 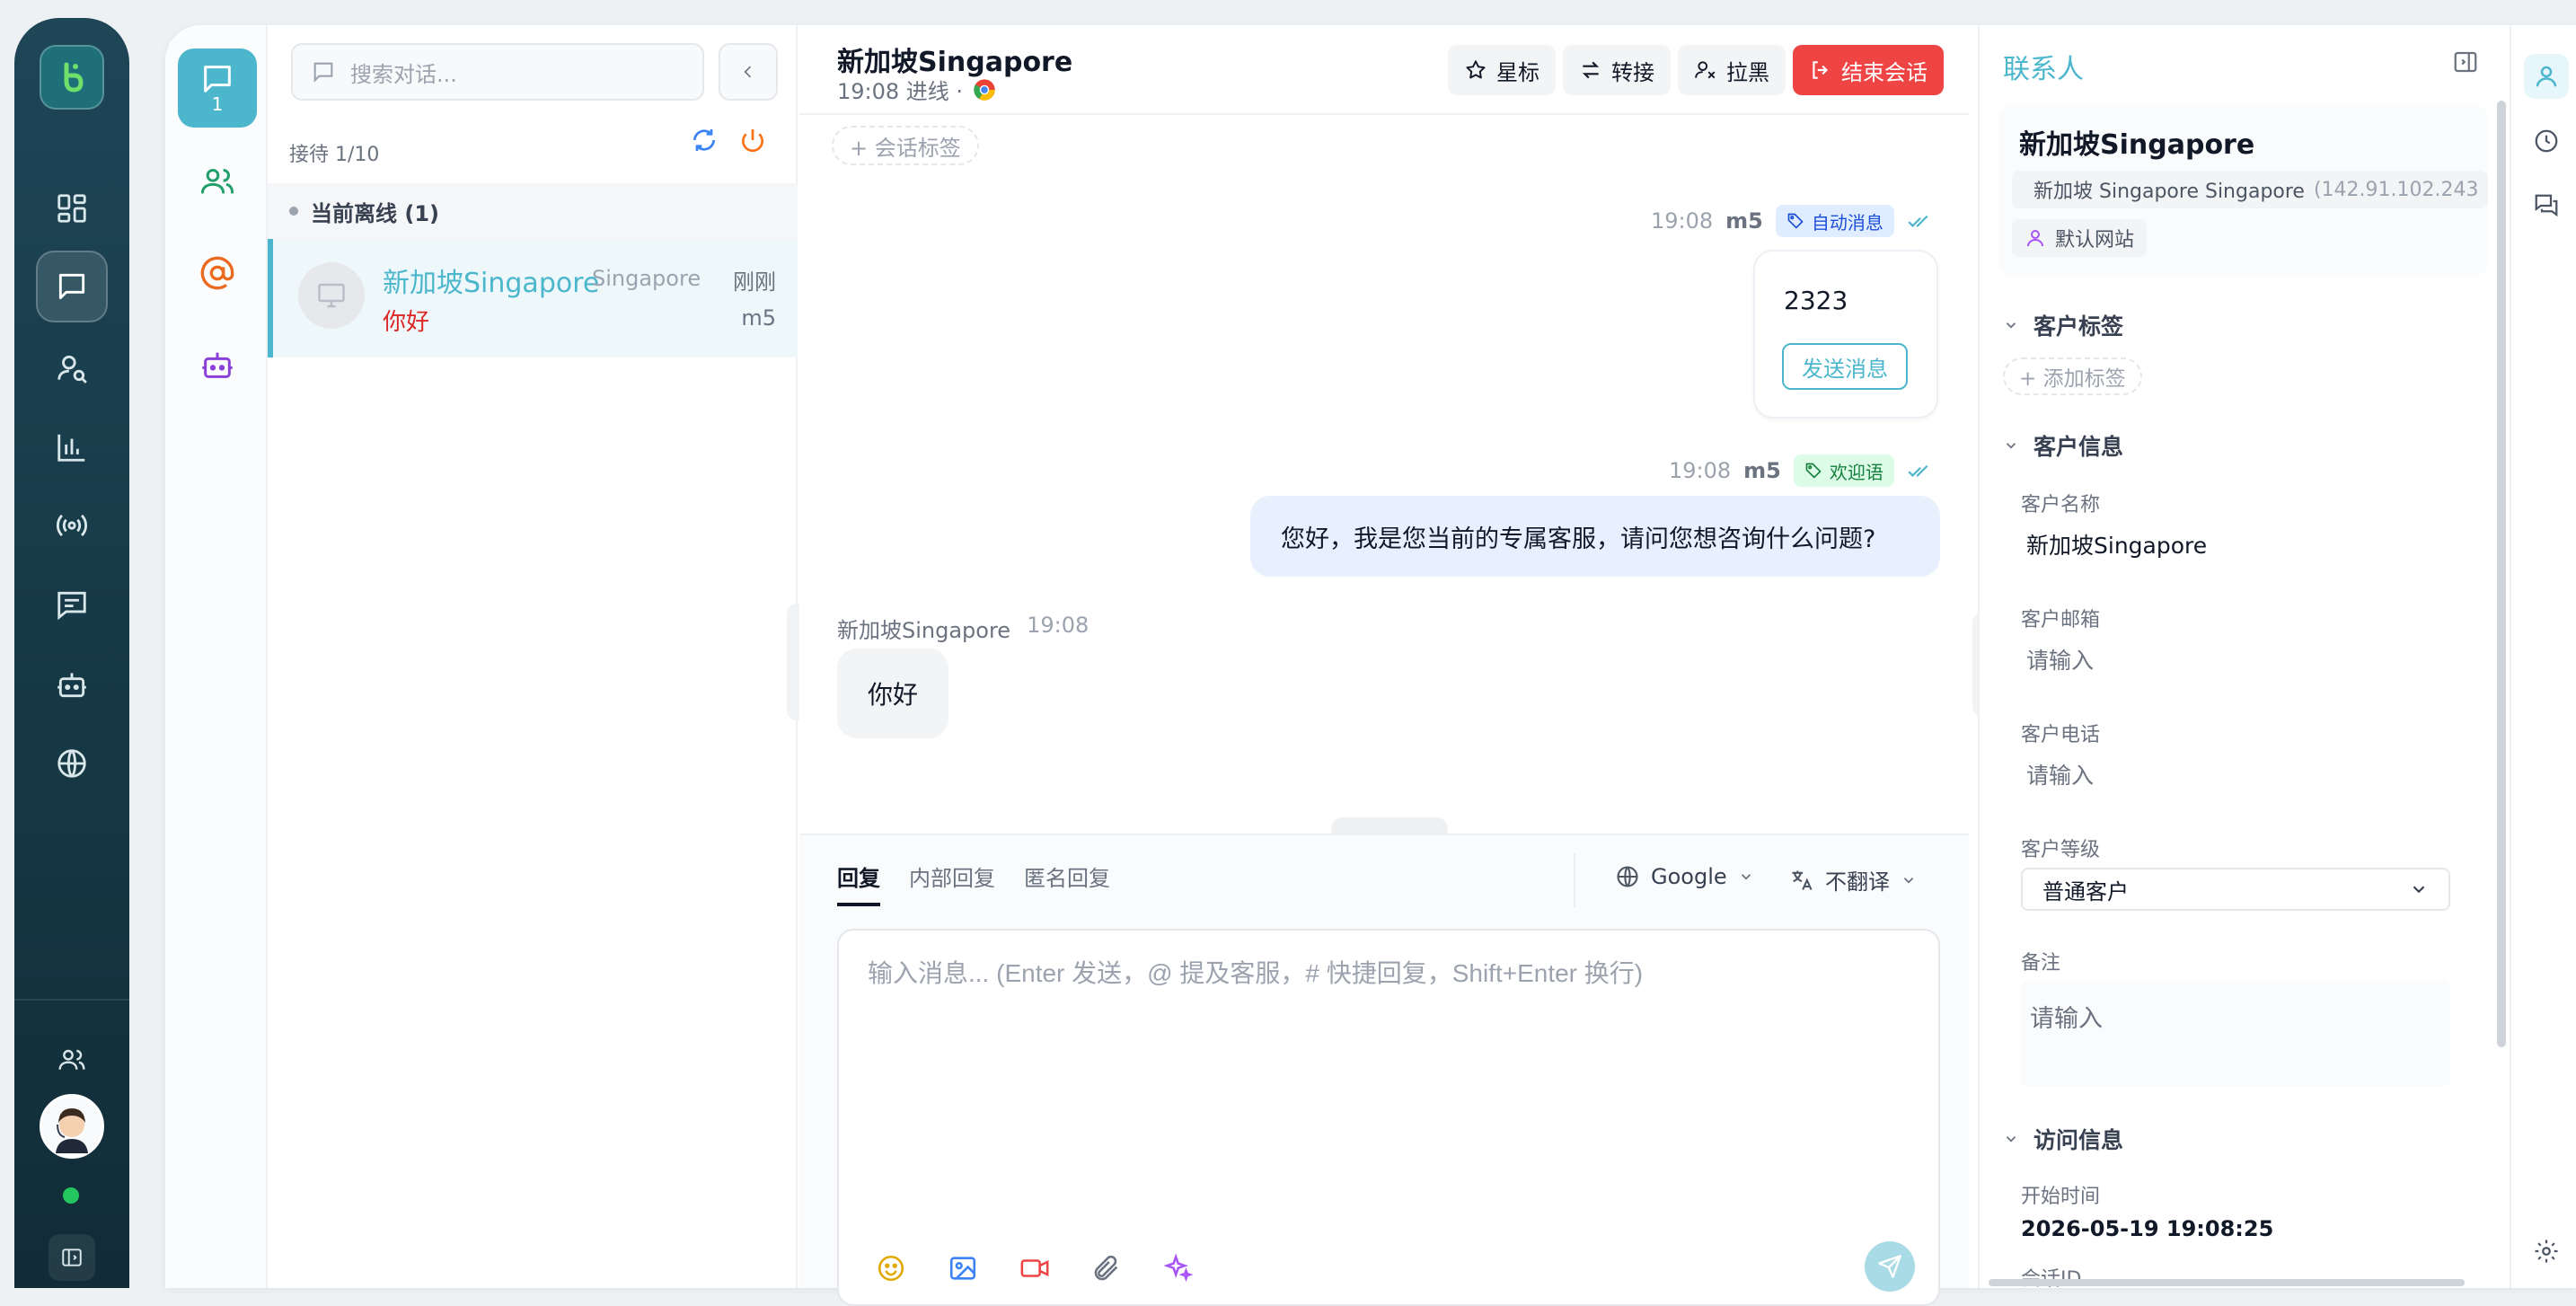 I want to click on conversation-agent: m5, so click(x=758, y=318).